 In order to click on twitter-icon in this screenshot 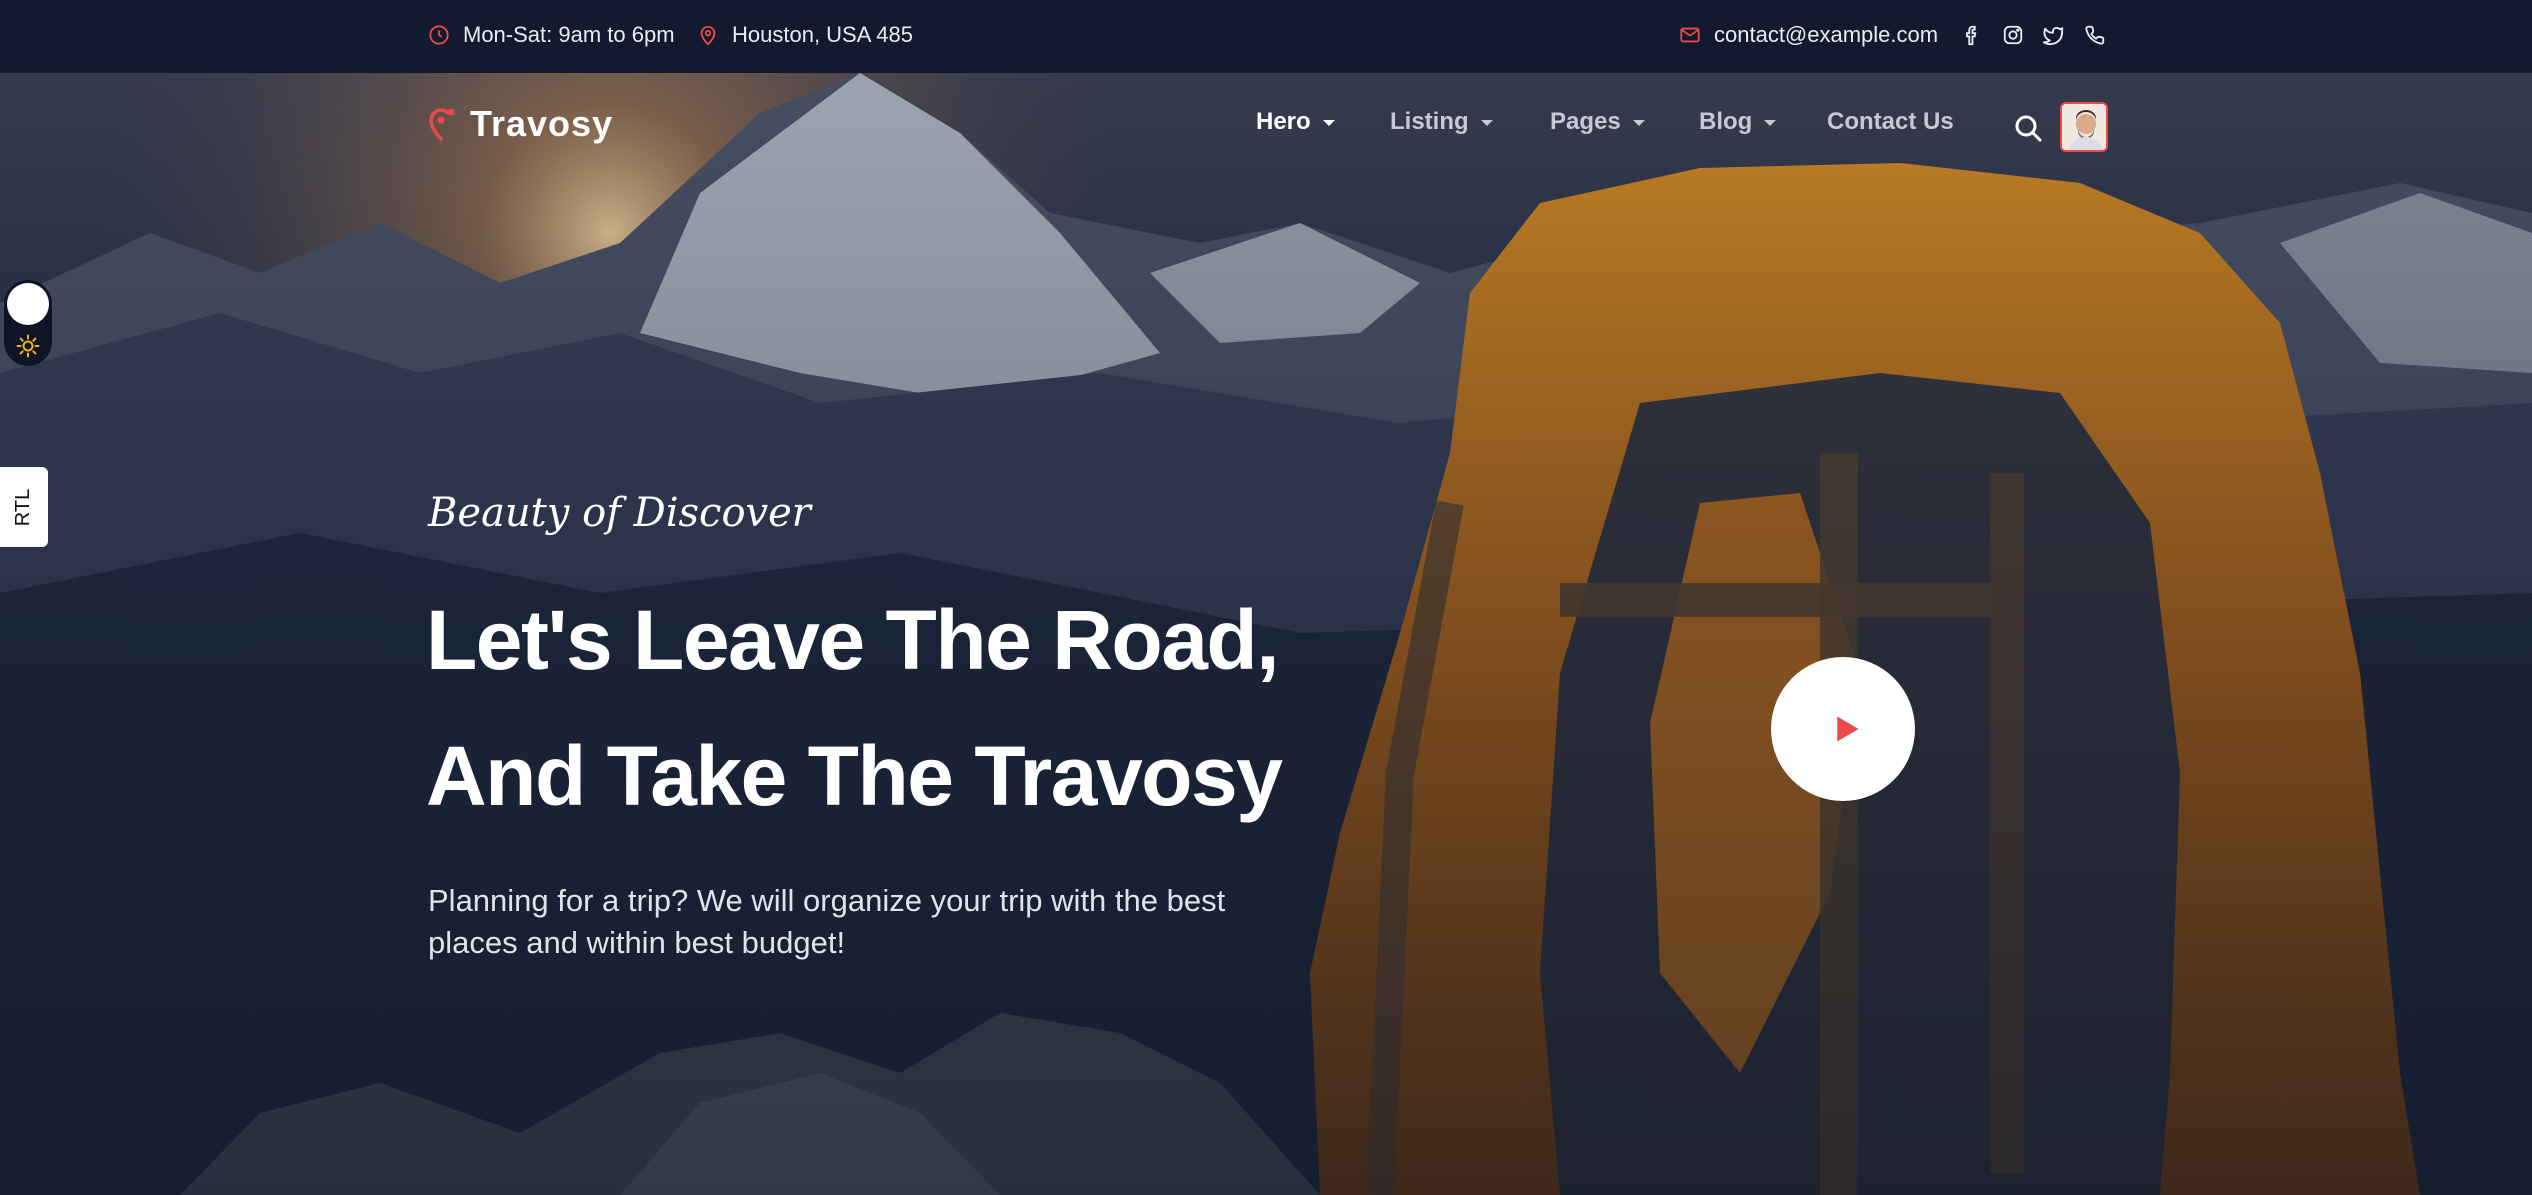, I will do `click(2053, 35)`.